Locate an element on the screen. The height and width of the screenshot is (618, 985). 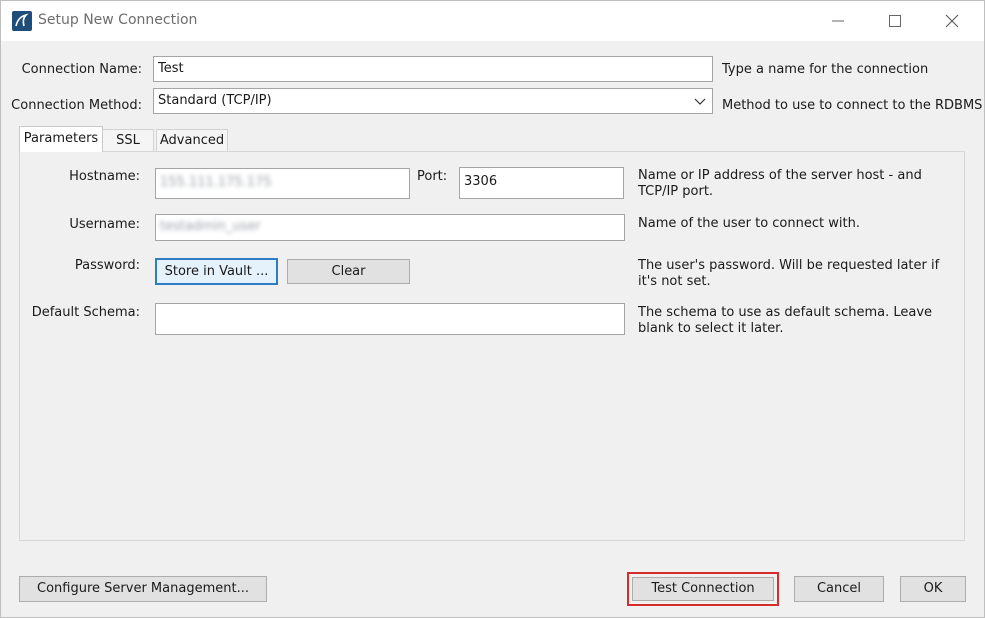
port-label: Port: is located at coordinates (432, 176).